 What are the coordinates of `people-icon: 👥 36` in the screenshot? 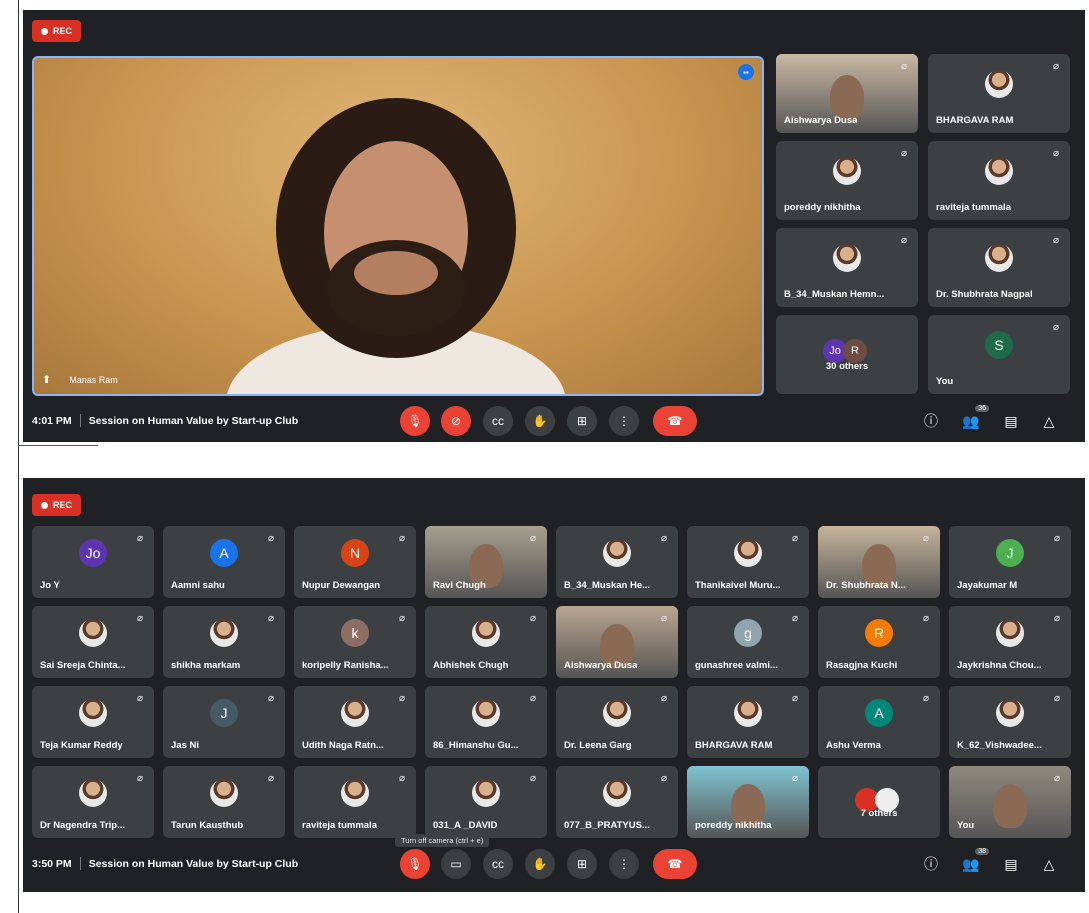 It's located at (974, 419).